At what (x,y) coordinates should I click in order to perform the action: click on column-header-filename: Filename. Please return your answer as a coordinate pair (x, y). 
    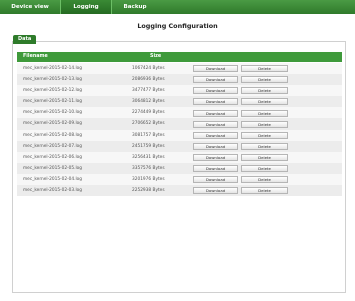
    Looking at the image, I should click on (35, 56).